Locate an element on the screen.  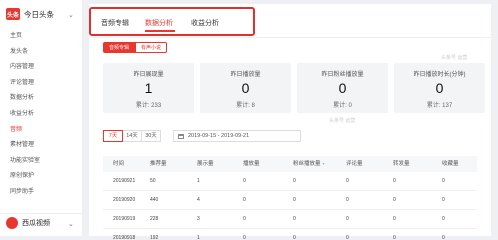
sidebar-item-revenue: 收益分析 is located at coordinates (25, 115).